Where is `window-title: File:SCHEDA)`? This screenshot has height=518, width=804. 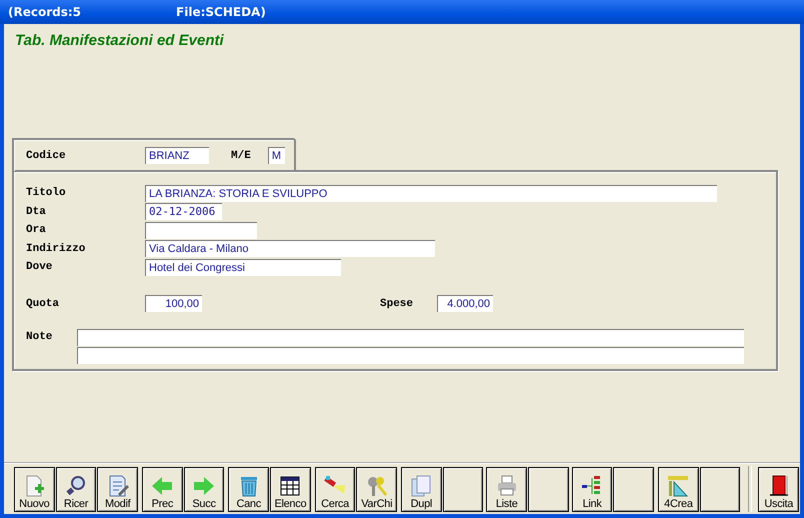
window-title: File:SCHEDA) is located at coordinates (221, 12).